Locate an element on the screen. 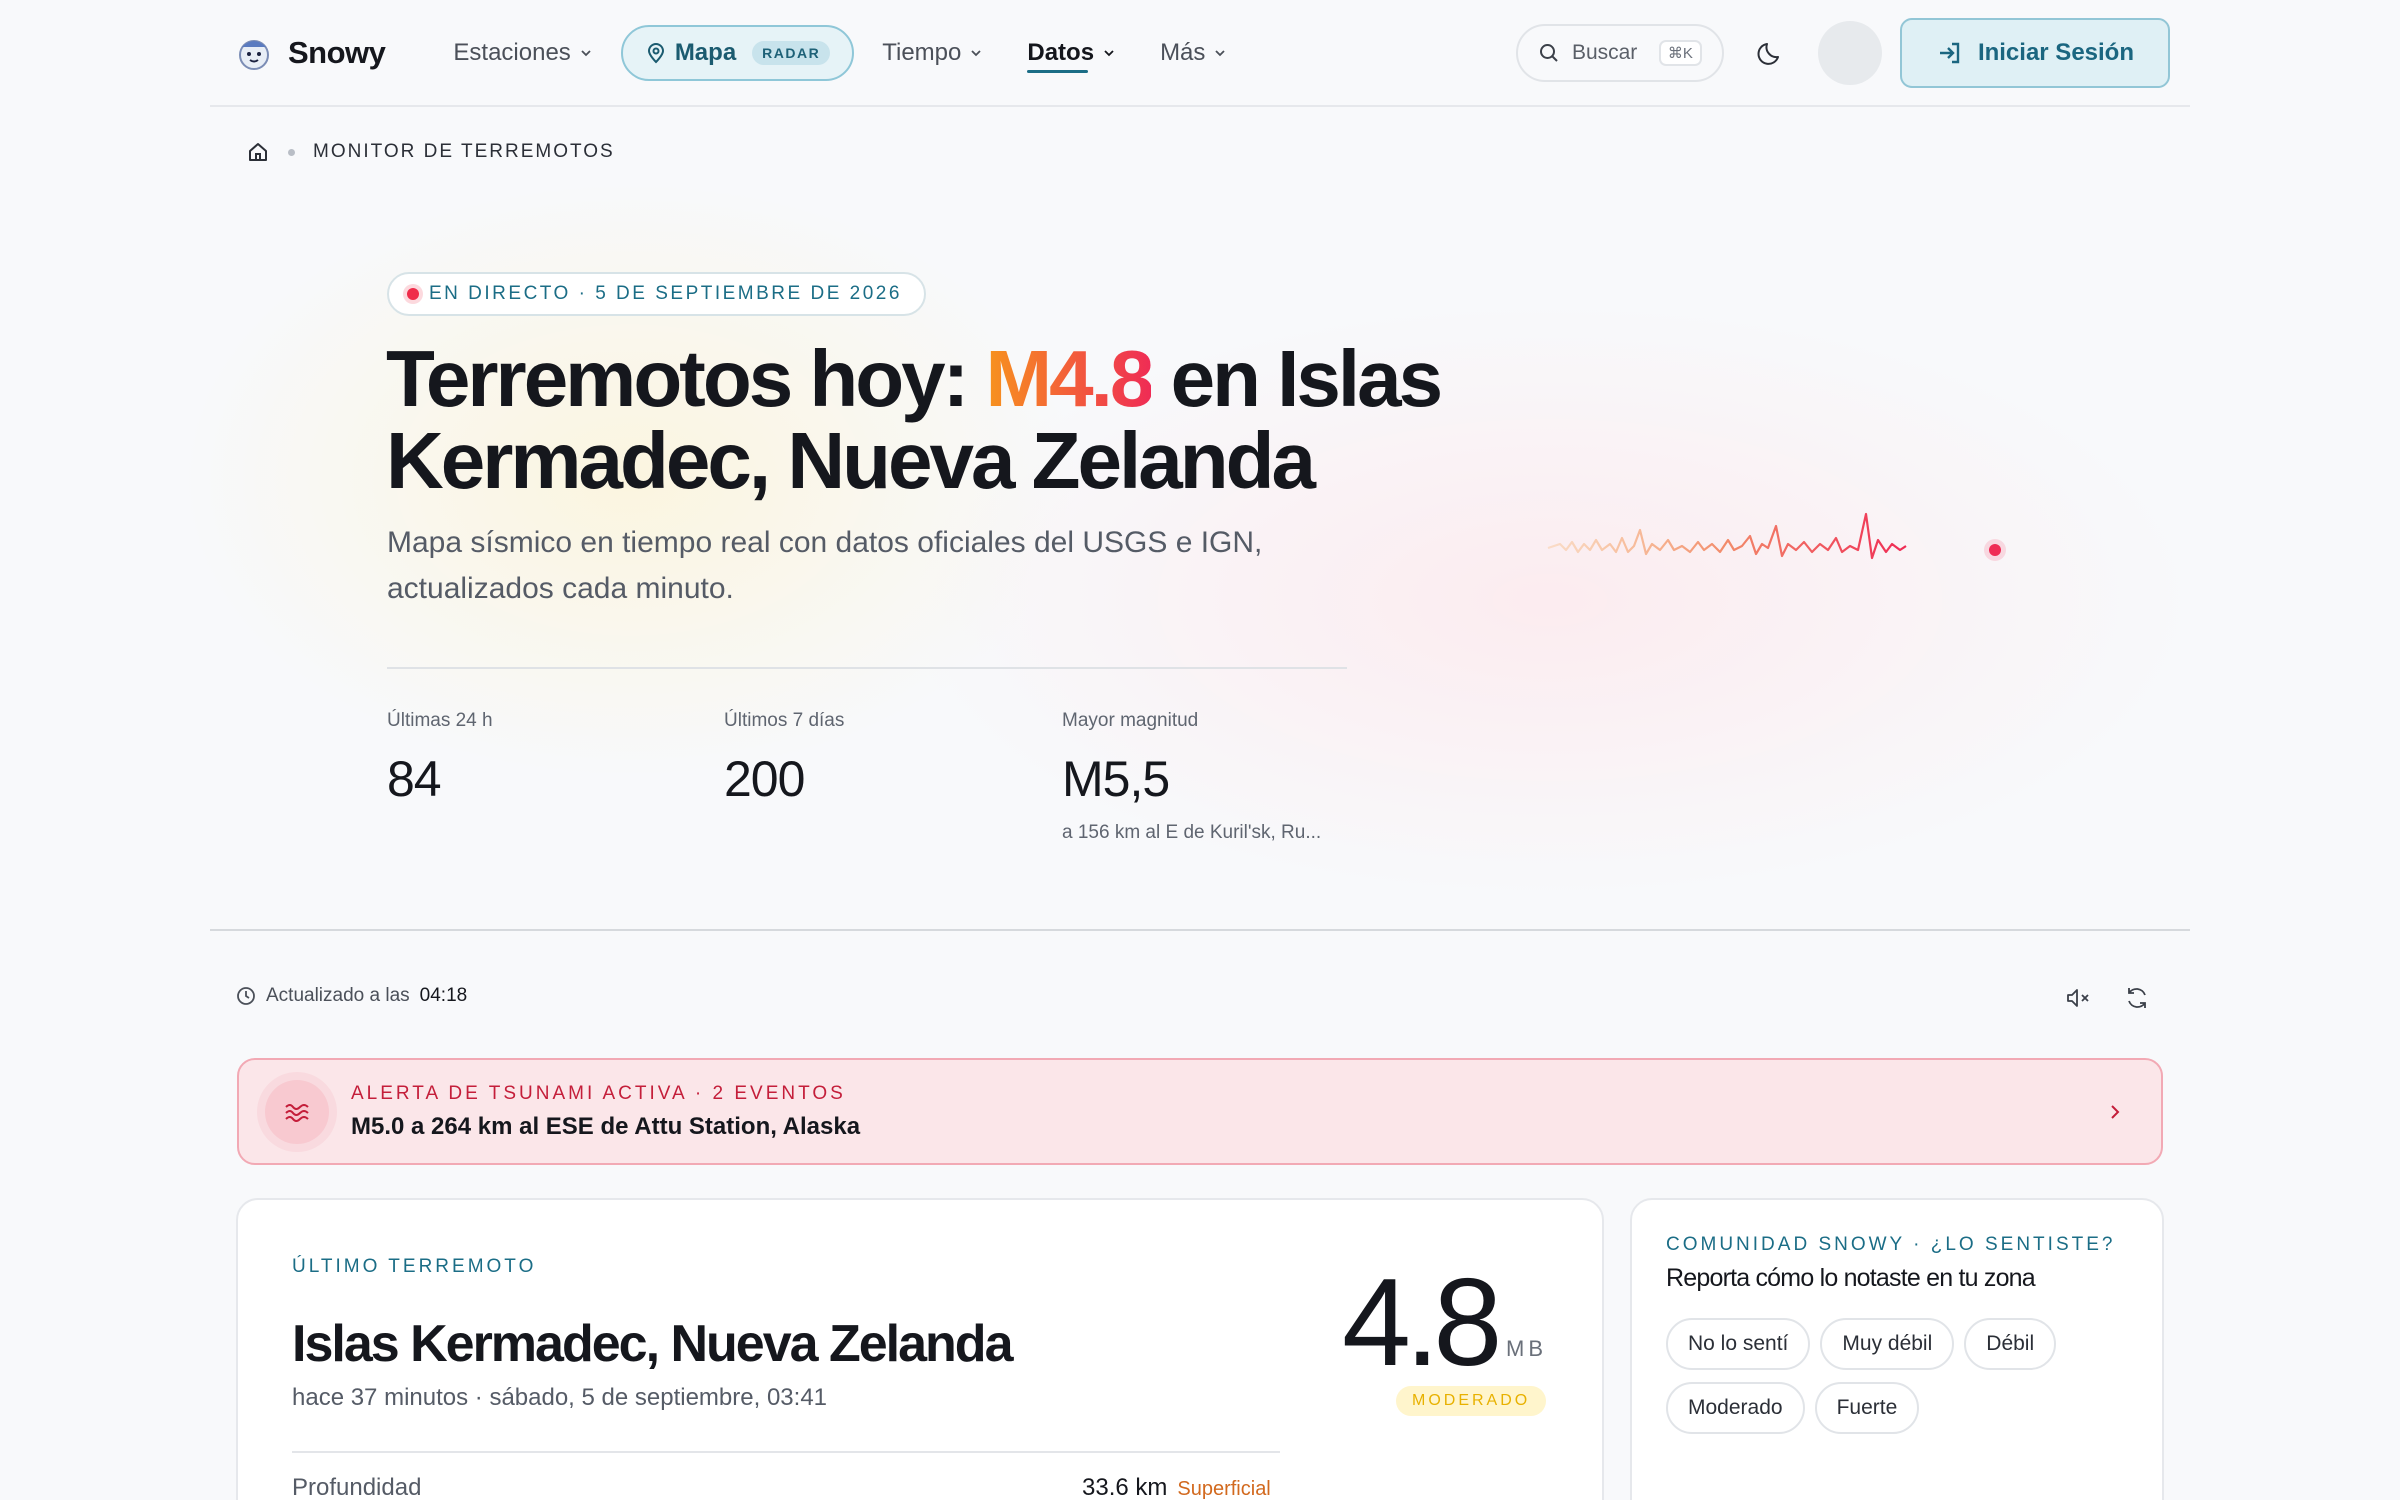 This screenshot has width=2400, height=1500. snowman-logo-icon is located at coordinates (254, 54).